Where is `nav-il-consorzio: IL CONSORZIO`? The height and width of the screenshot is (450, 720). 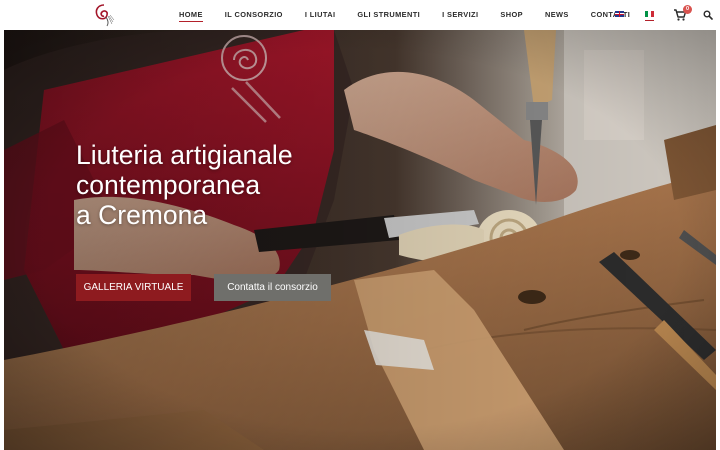
nav-il-consorzio: IL CONSORZIO is located at coordinates (254, 15).